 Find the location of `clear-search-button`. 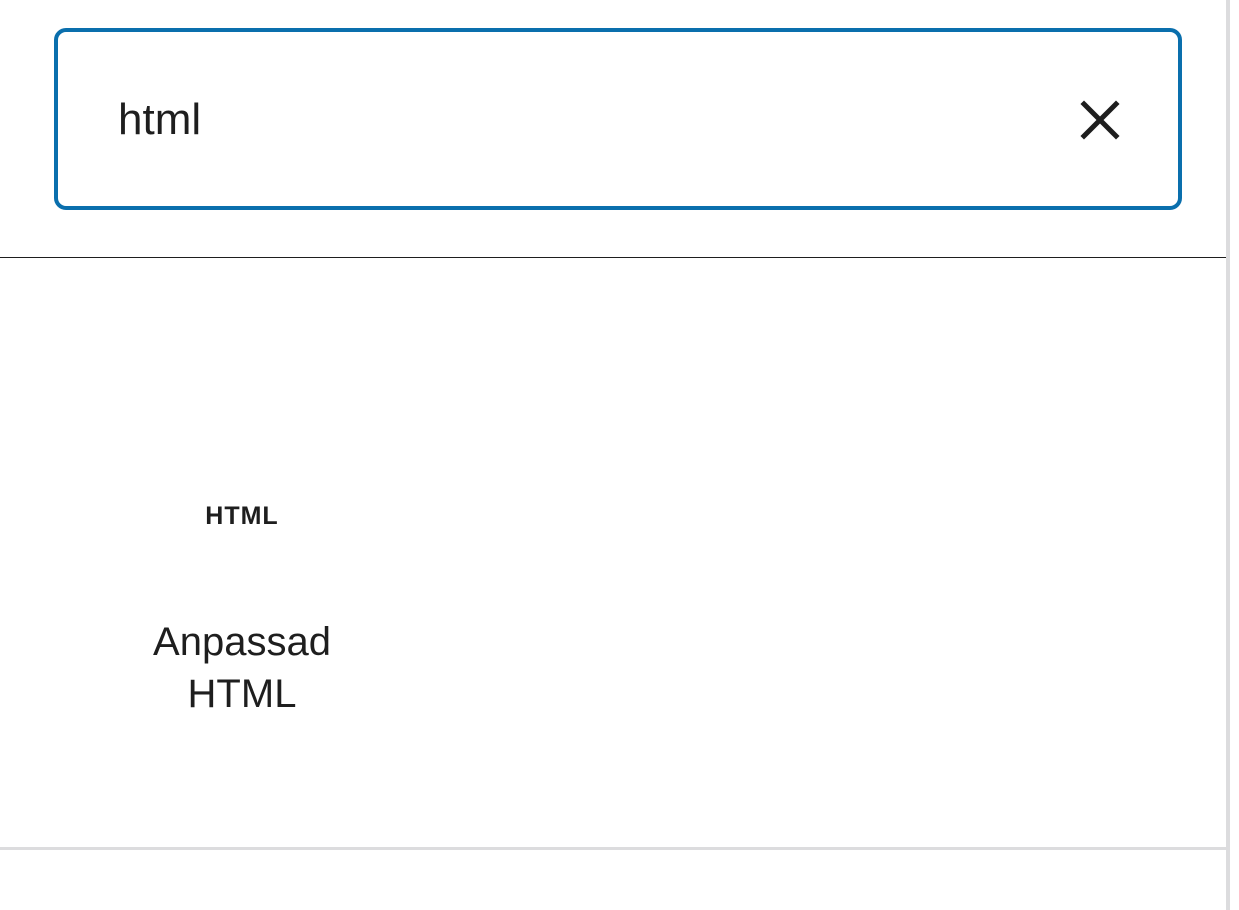

clear-search-button is located at coordinates (1100, 120).